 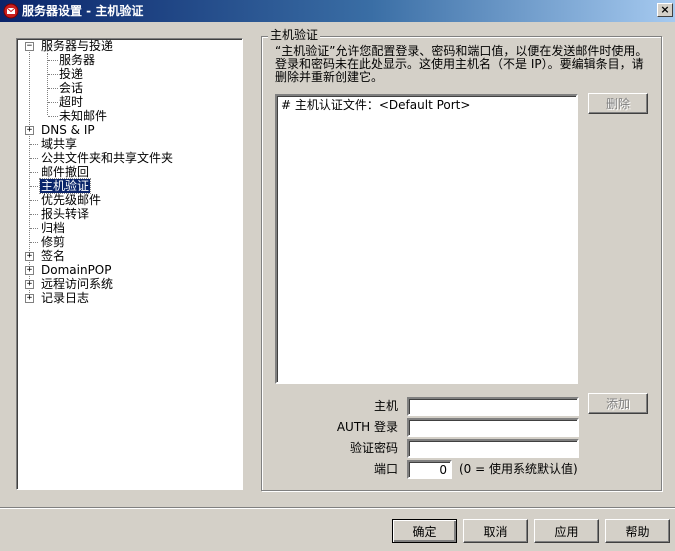 I want to click on tree-item-delivery: 投递, so click(x=71, y=74).